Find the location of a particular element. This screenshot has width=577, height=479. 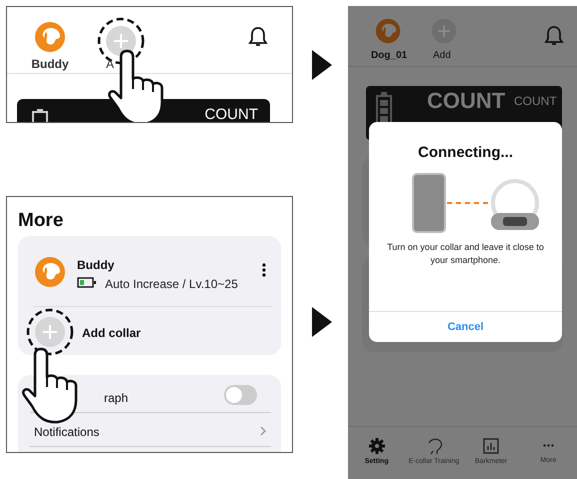

add-label: Add is located at coordinates (442, 55).